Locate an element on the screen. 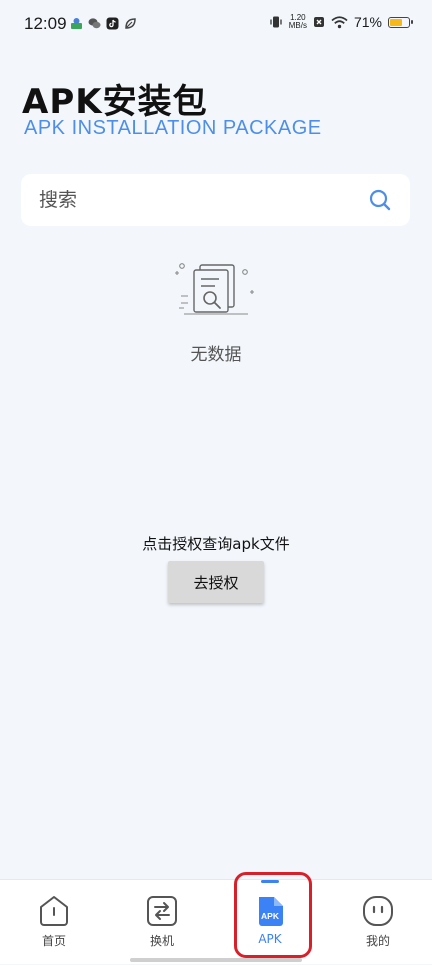  nav-item-home: 首页 is located at coordinates (54, 922).